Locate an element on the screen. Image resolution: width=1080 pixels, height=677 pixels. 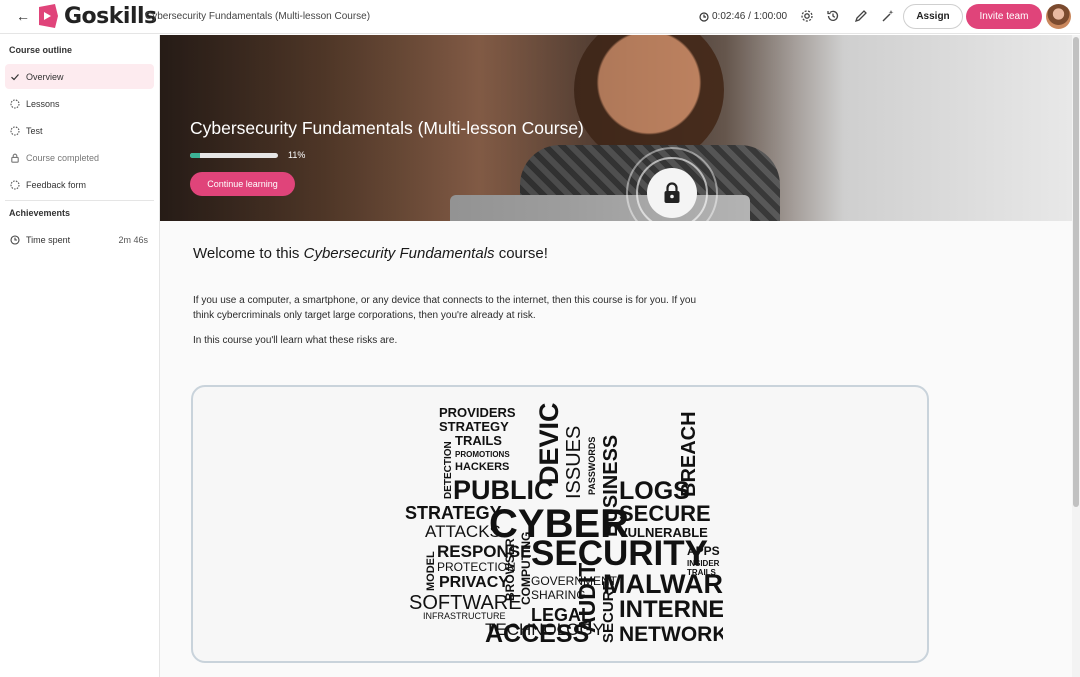
sidebar-item-label: Test is located at coordinates (34, 130).